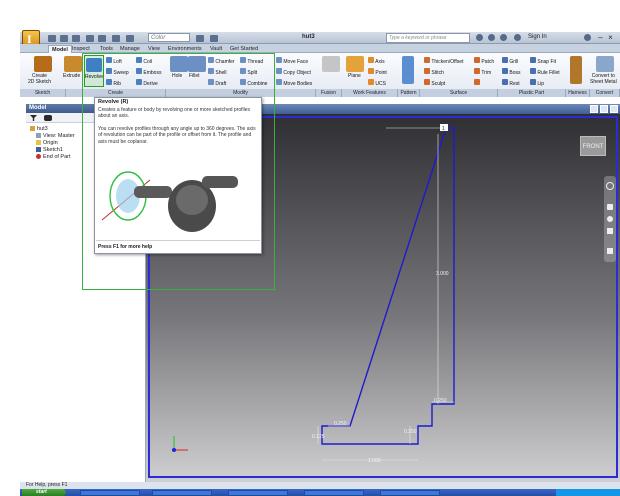 The height and width of the screenshot is (496, 620). What do you see at coordinates (60, 49) in the screenshot?
I see `tab-model: Model` at bounding box center [60, 49].